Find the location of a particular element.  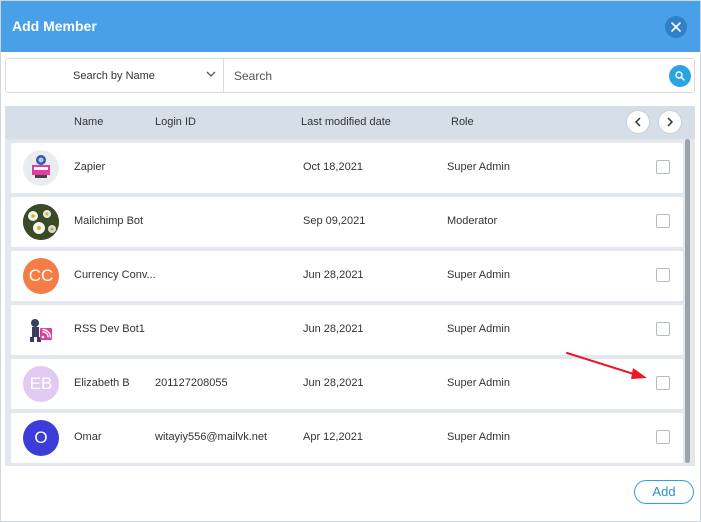

member-name: RSS Dev Bot1 is located at coordinates (109, 329).